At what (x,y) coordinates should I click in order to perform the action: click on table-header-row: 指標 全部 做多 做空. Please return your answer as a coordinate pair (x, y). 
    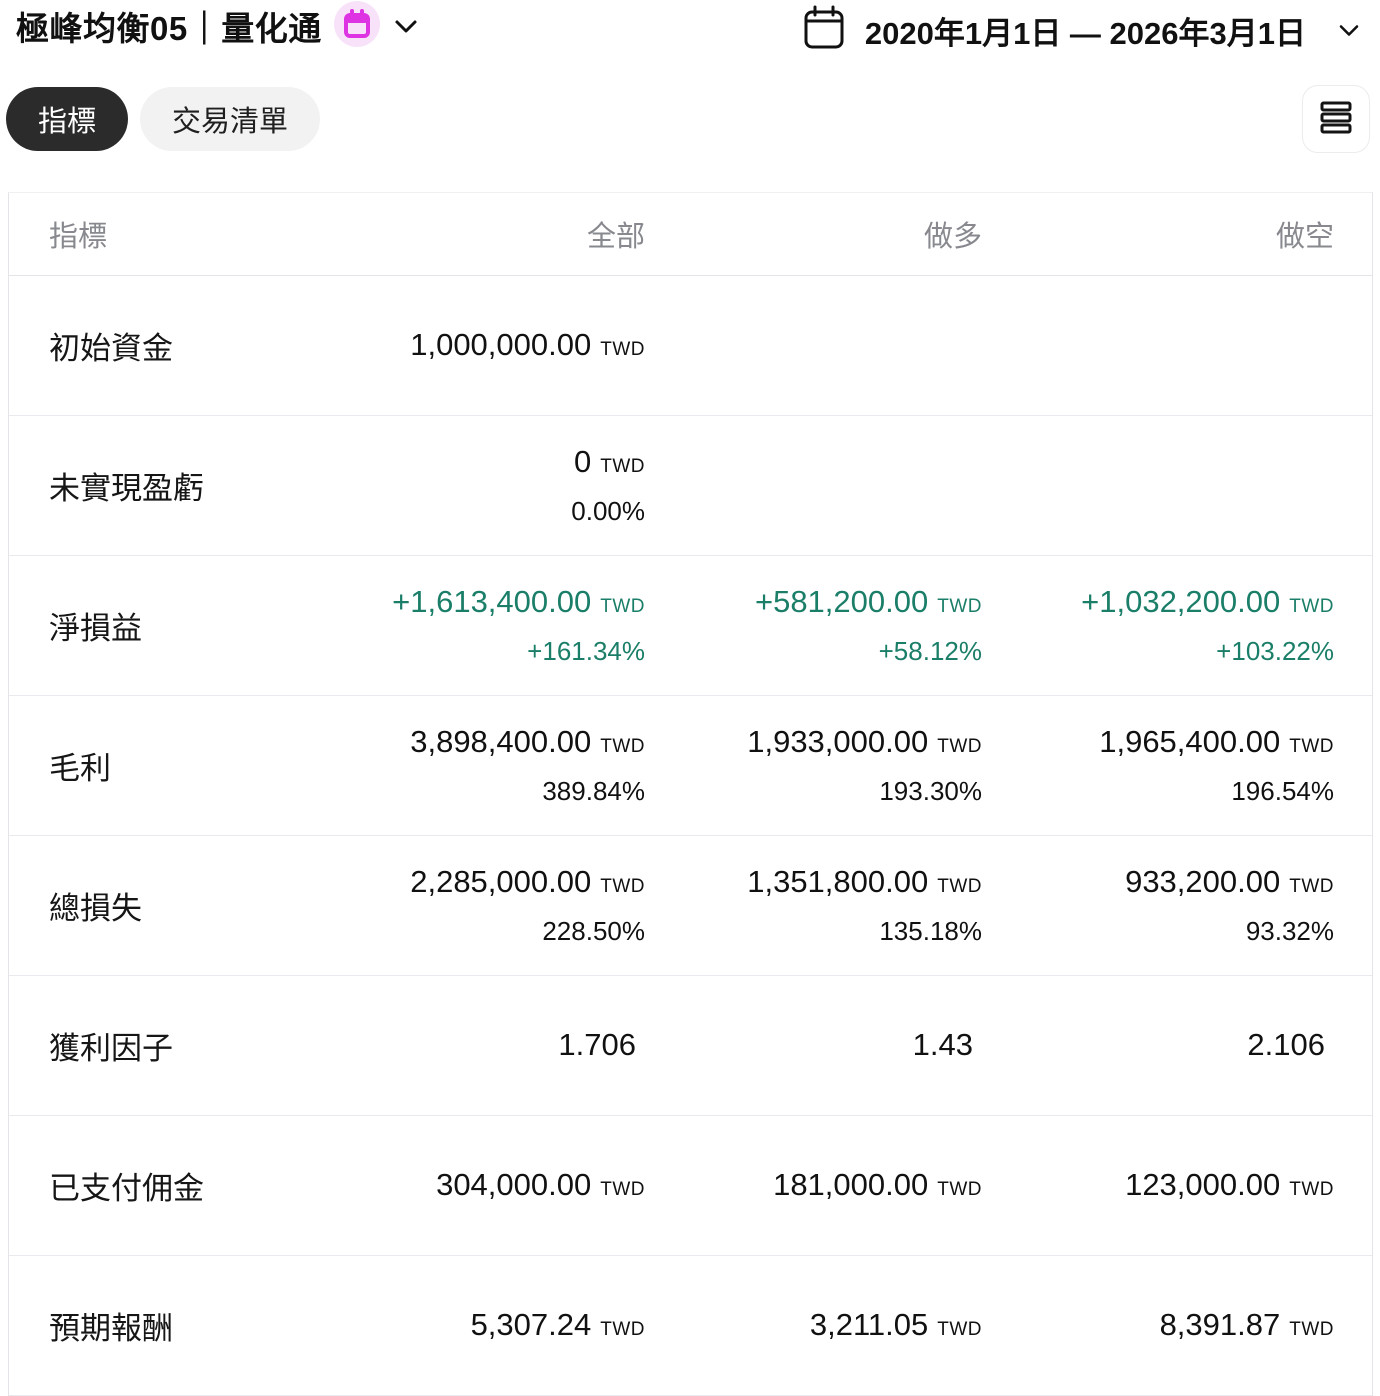
    Looking at the image, I should click on (690, 234).